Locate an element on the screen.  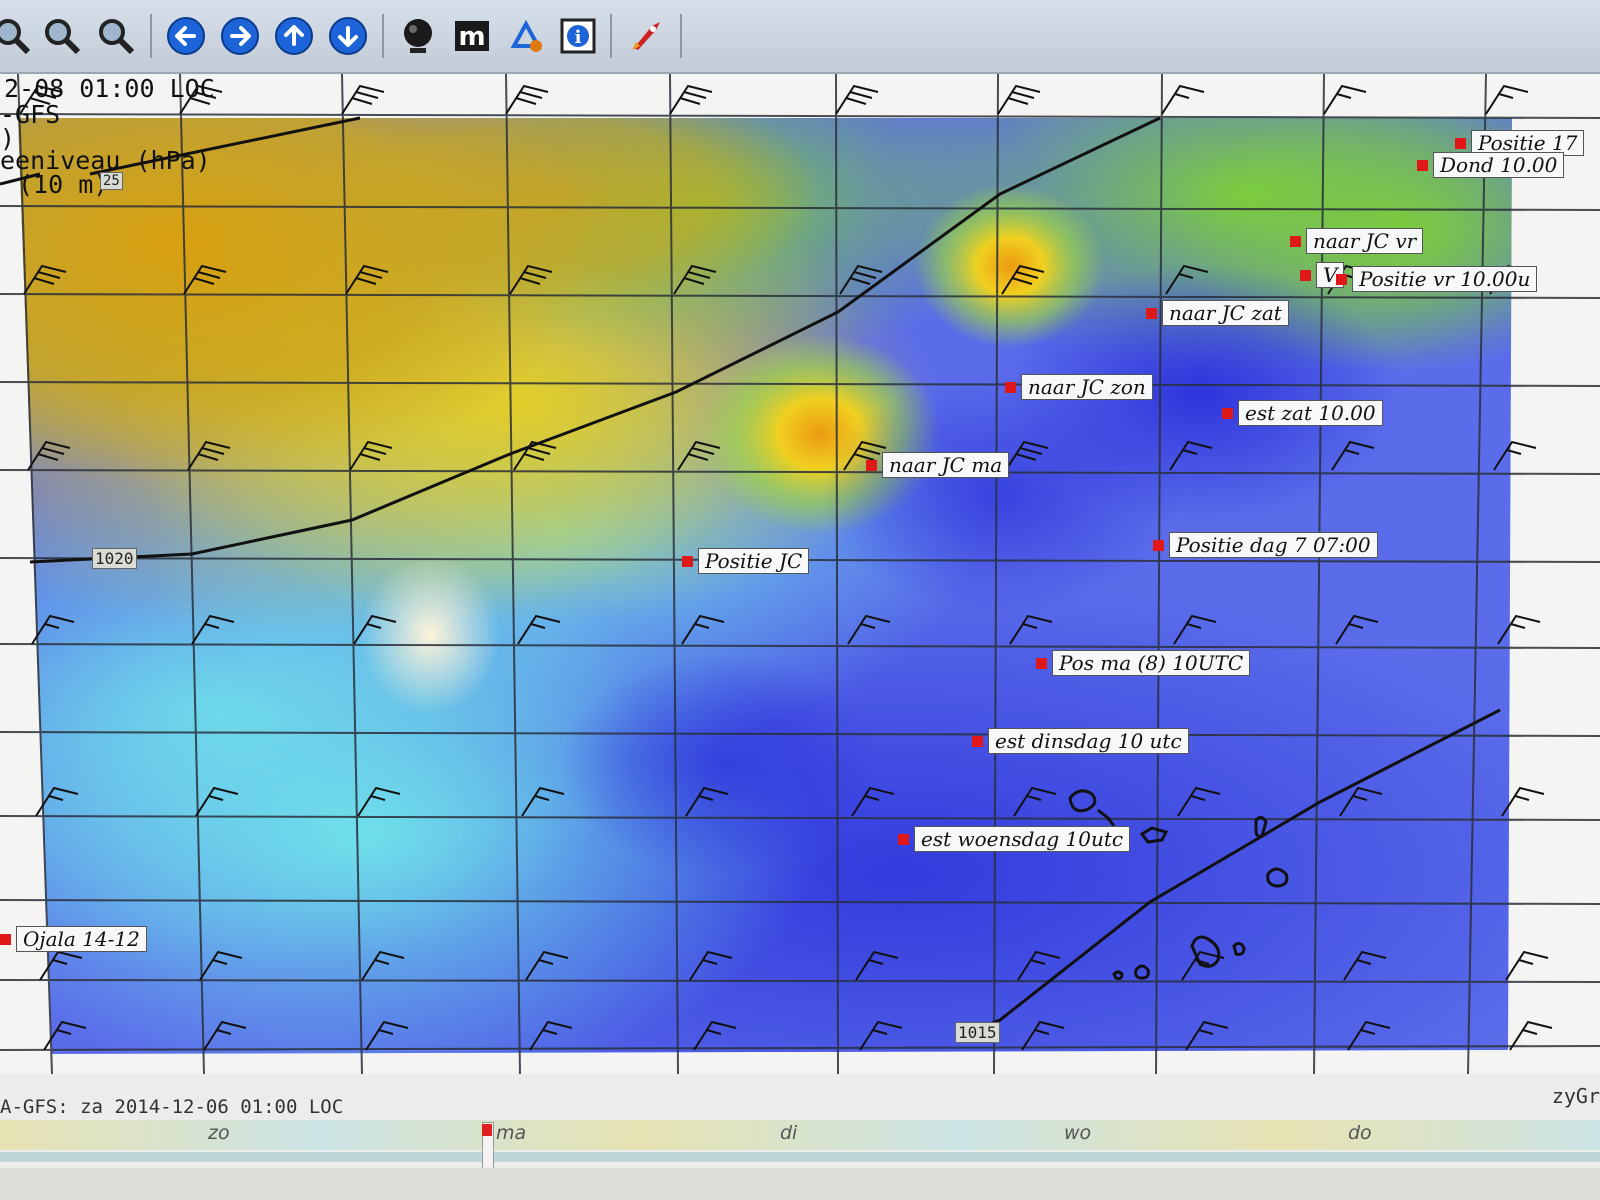
waypoint: Positie vr 10.00u is located at coordinates (1437, 279).